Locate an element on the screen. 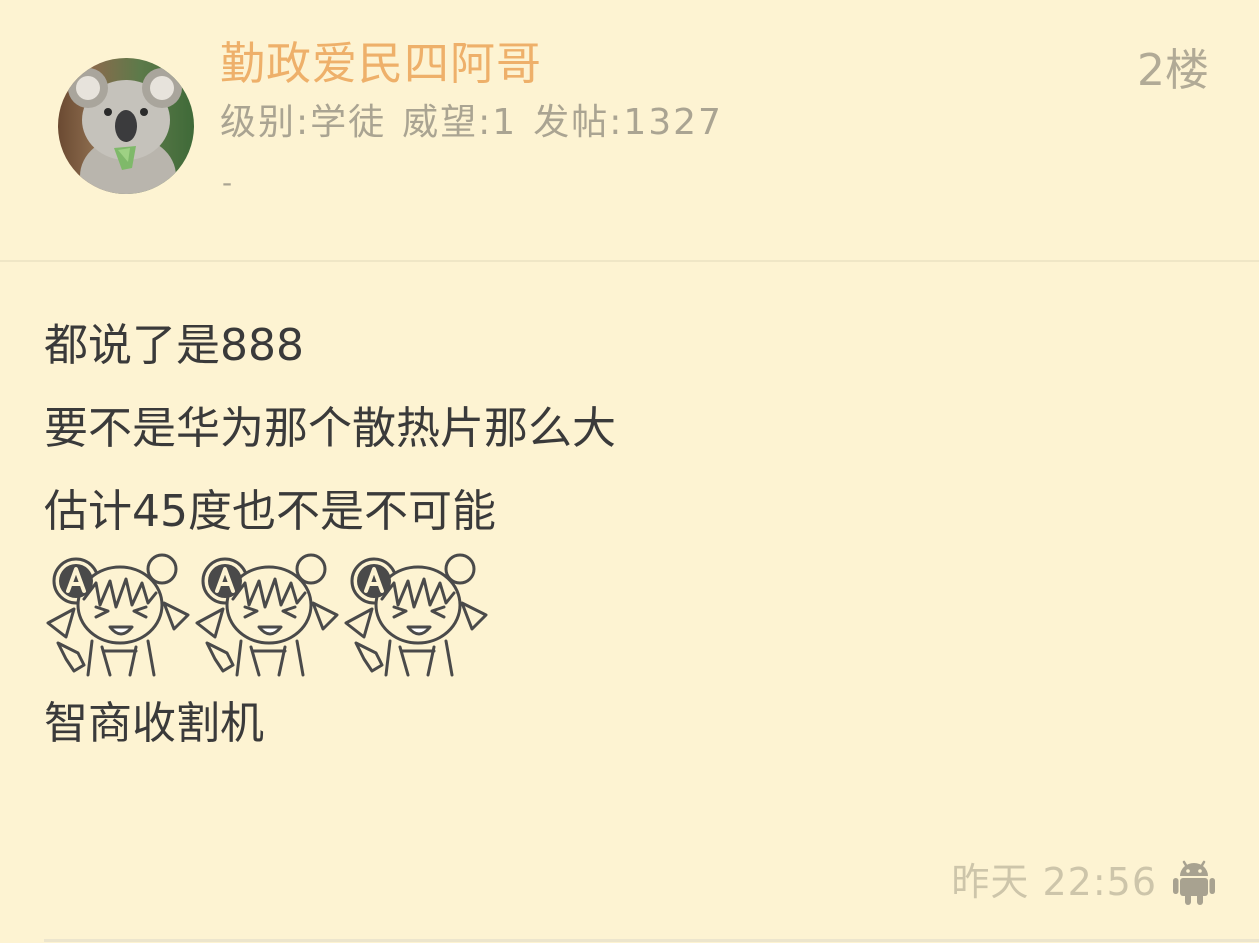 The width and height of the screenshot is (1259, 943). user-signature: - is located at coordinates (227, 182).